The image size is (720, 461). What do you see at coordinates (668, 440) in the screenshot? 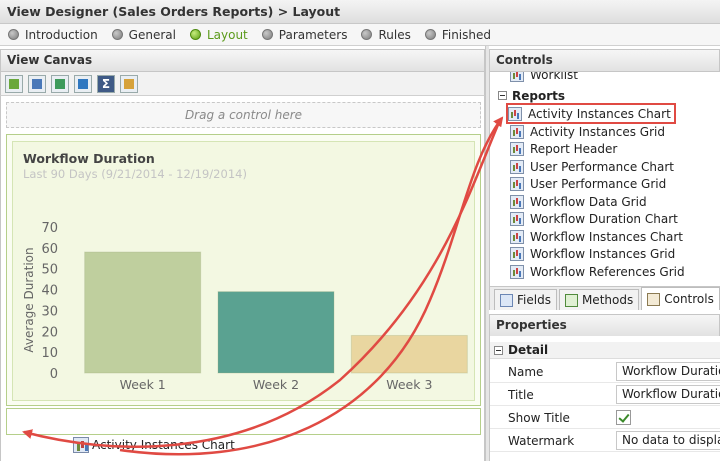
I see `watermark-field: No data to display` at bounding box center [668, 440].